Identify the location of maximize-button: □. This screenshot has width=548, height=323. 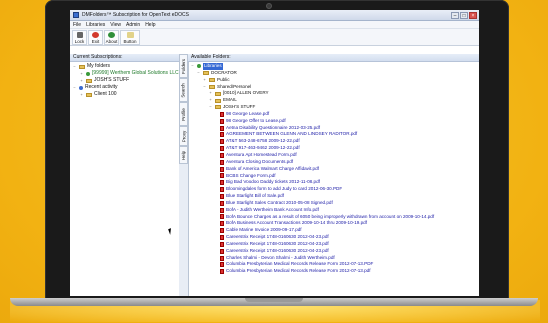
(464, 15).